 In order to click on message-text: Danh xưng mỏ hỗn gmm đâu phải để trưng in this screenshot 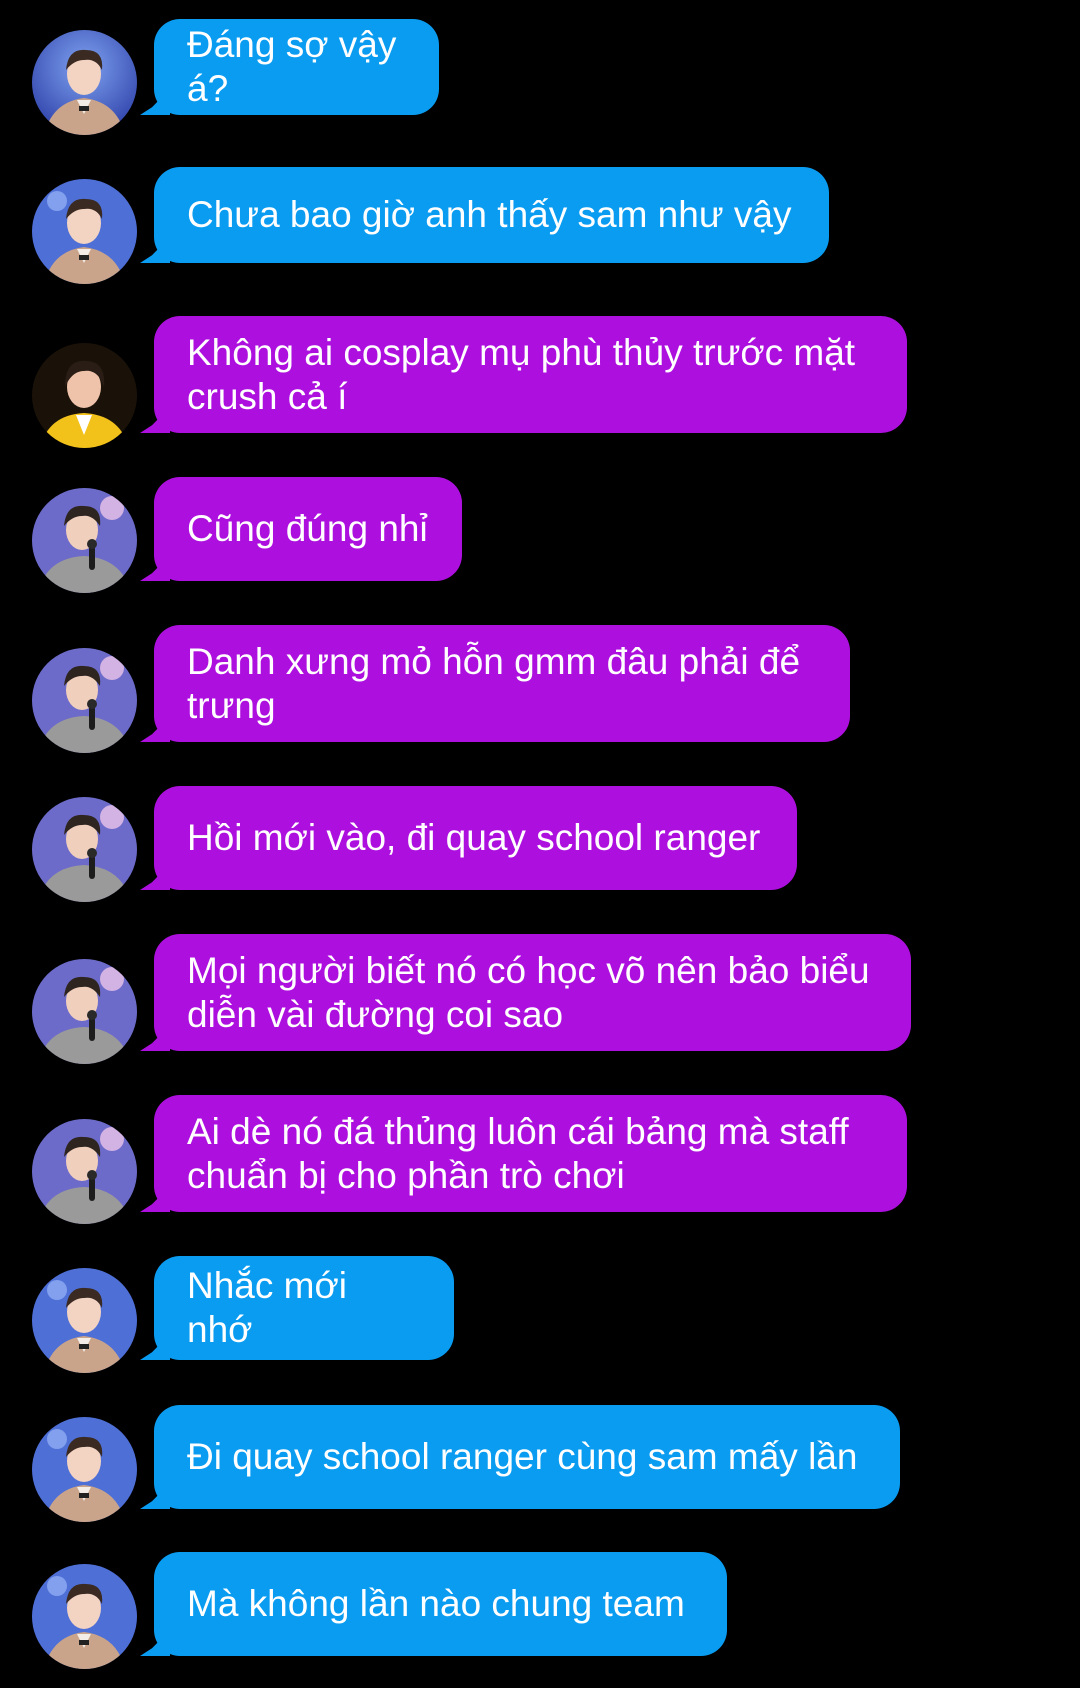, I will do `click(494, 683)`.